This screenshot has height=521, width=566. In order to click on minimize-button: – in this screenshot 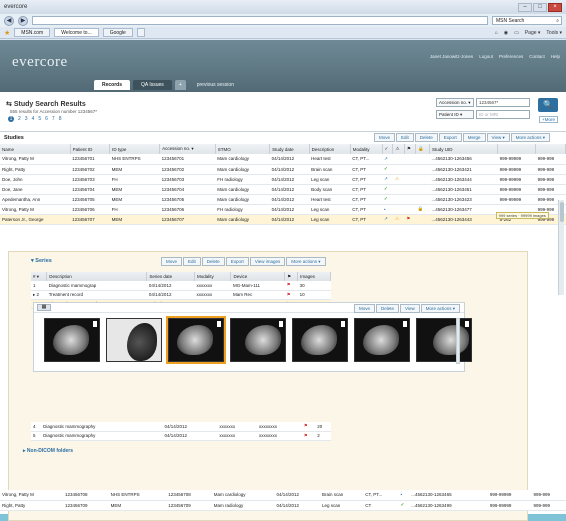, I will do `click(525, 7)`.